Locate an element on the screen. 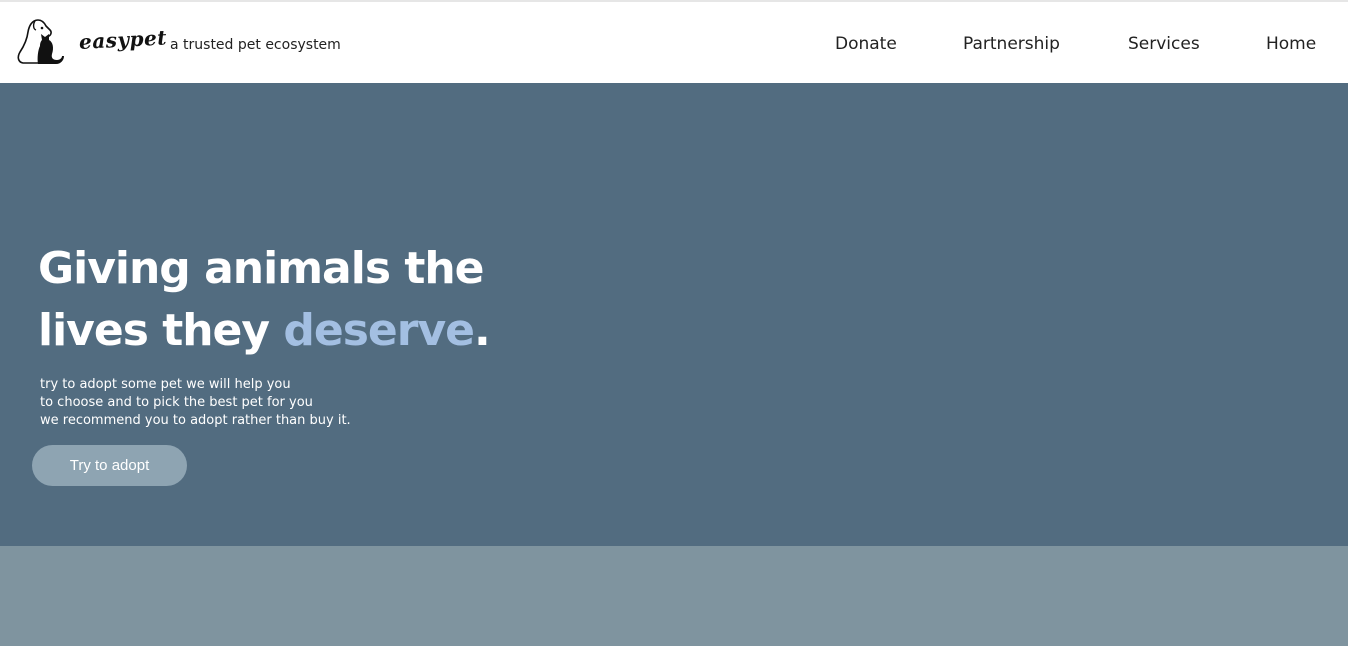 The width and height of the screenshot is (1348, 646). hero-description-line: try to adopt some pet we will help you is located at coordinates (165, 384).